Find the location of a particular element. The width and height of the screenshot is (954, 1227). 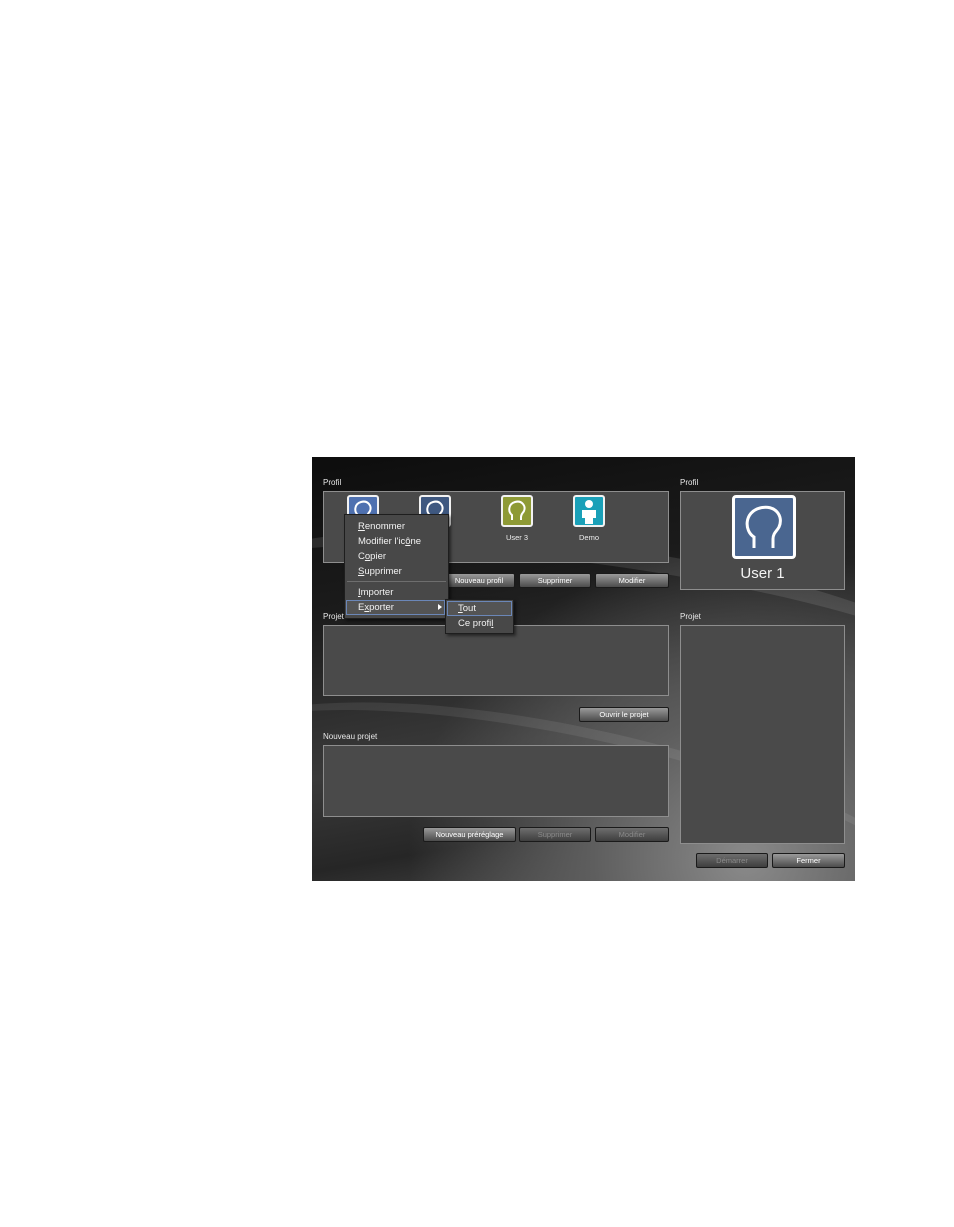

delete-project-button: Supprimer is located at coordinates (555, 834).